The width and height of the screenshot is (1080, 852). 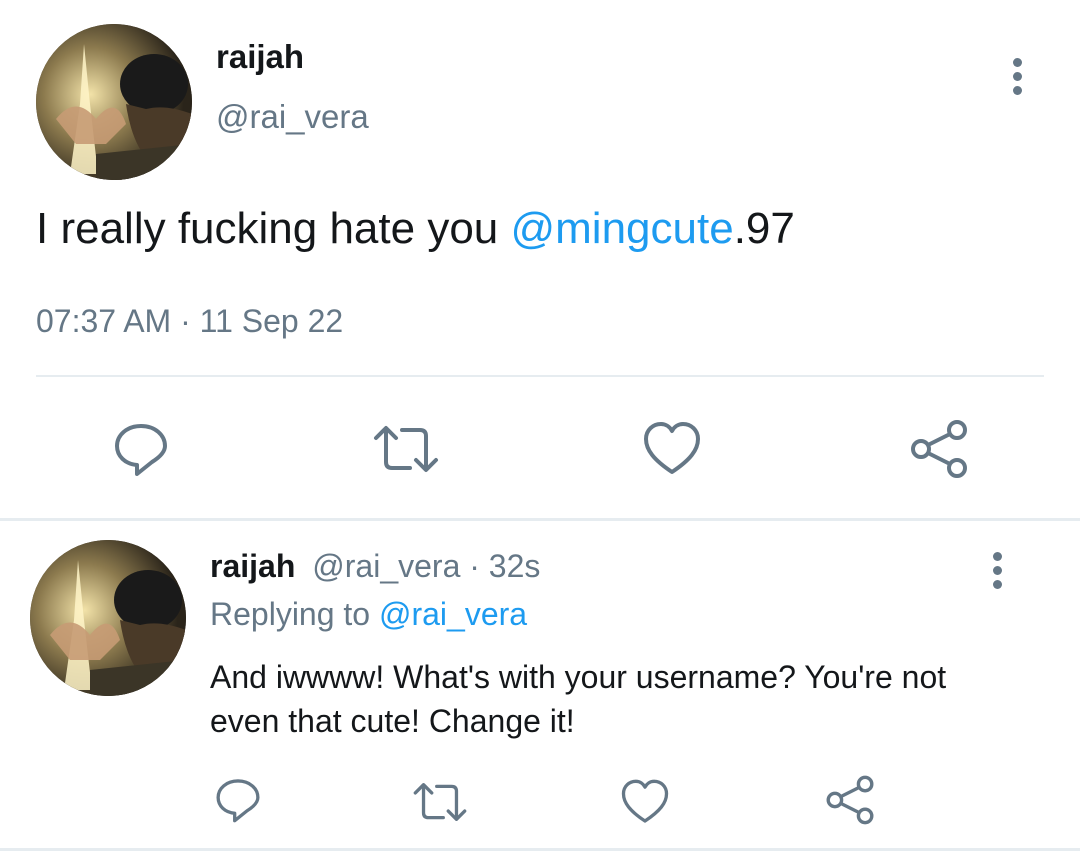 I want to click on main-tweet-handle: @rai_vera, so click(x=292, y=117).